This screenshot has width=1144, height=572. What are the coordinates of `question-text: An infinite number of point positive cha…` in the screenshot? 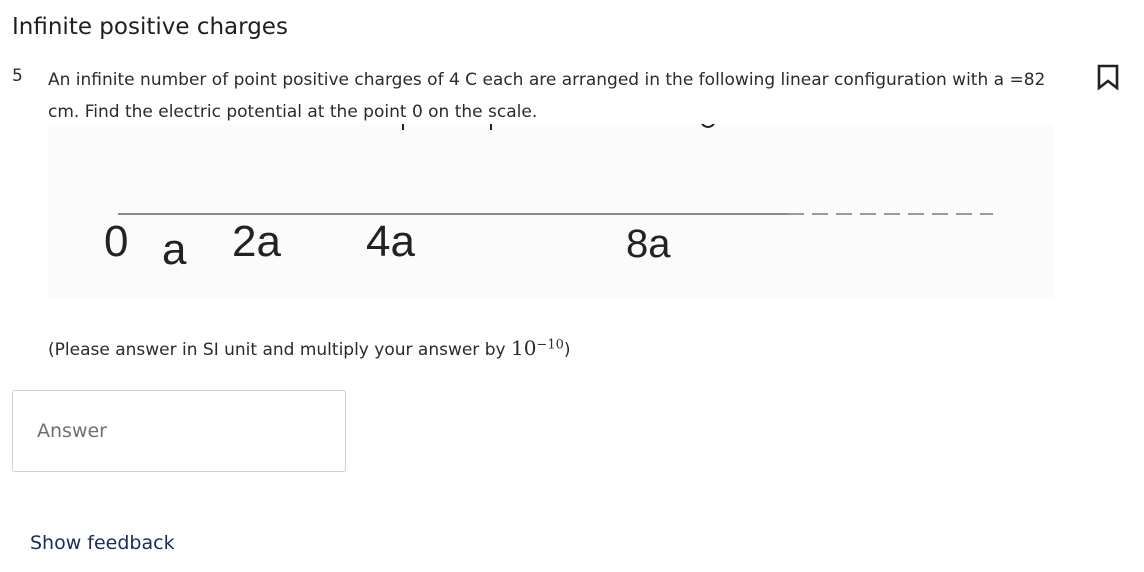 It's located at (547, 96).